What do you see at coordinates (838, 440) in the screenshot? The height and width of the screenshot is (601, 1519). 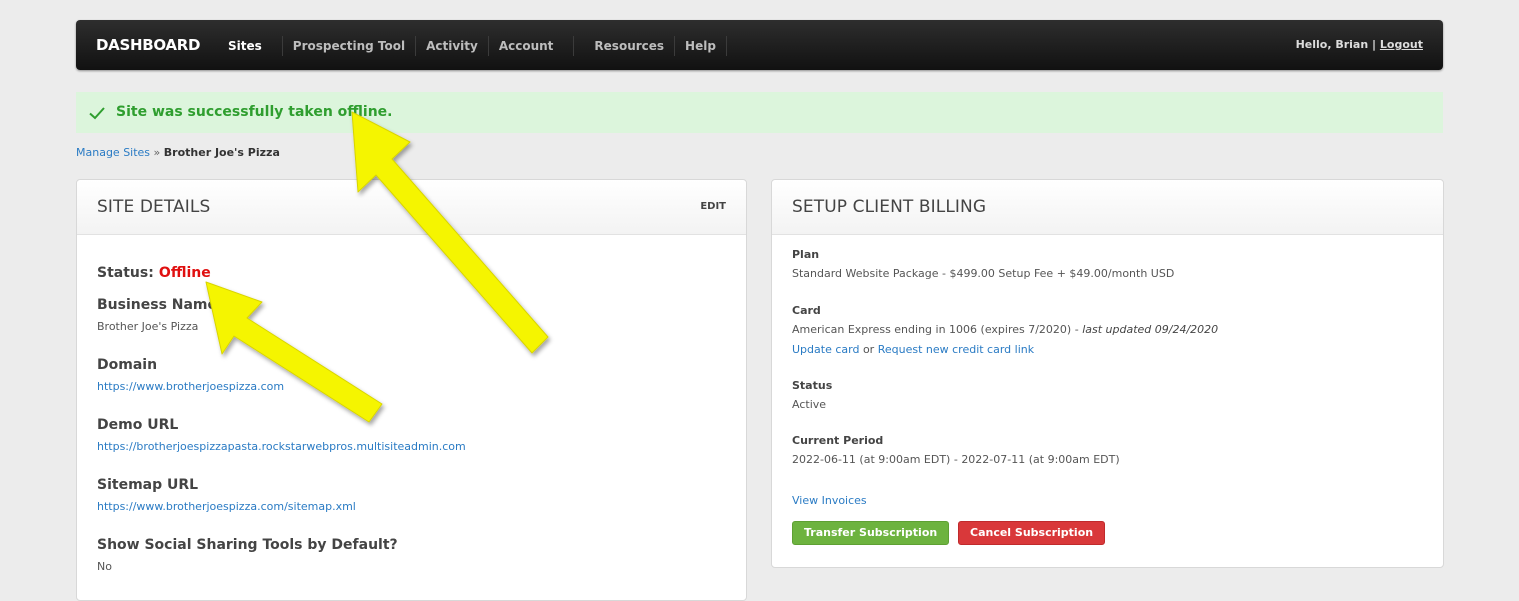 I see `current-period-label: Current Period` at bounding box center [838, 440].